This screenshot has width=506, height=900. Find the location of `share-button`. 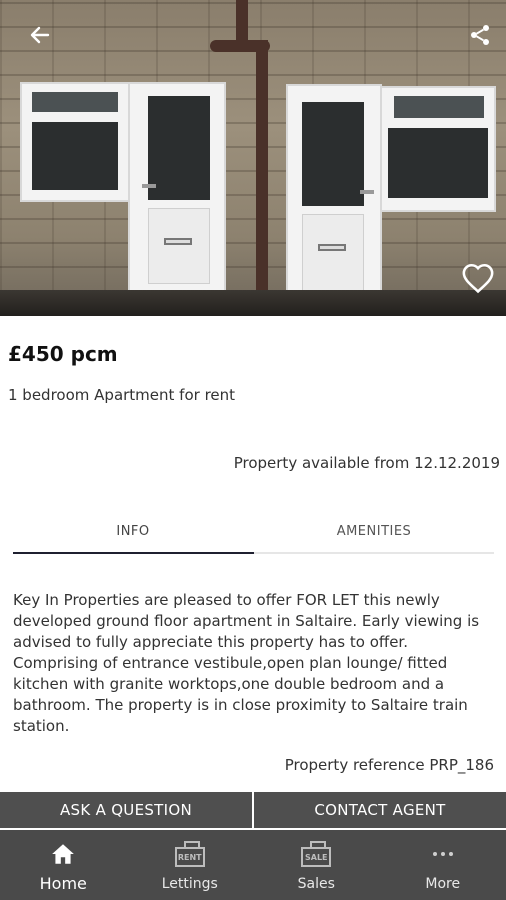

share-button is located at coordinates (480, 35).